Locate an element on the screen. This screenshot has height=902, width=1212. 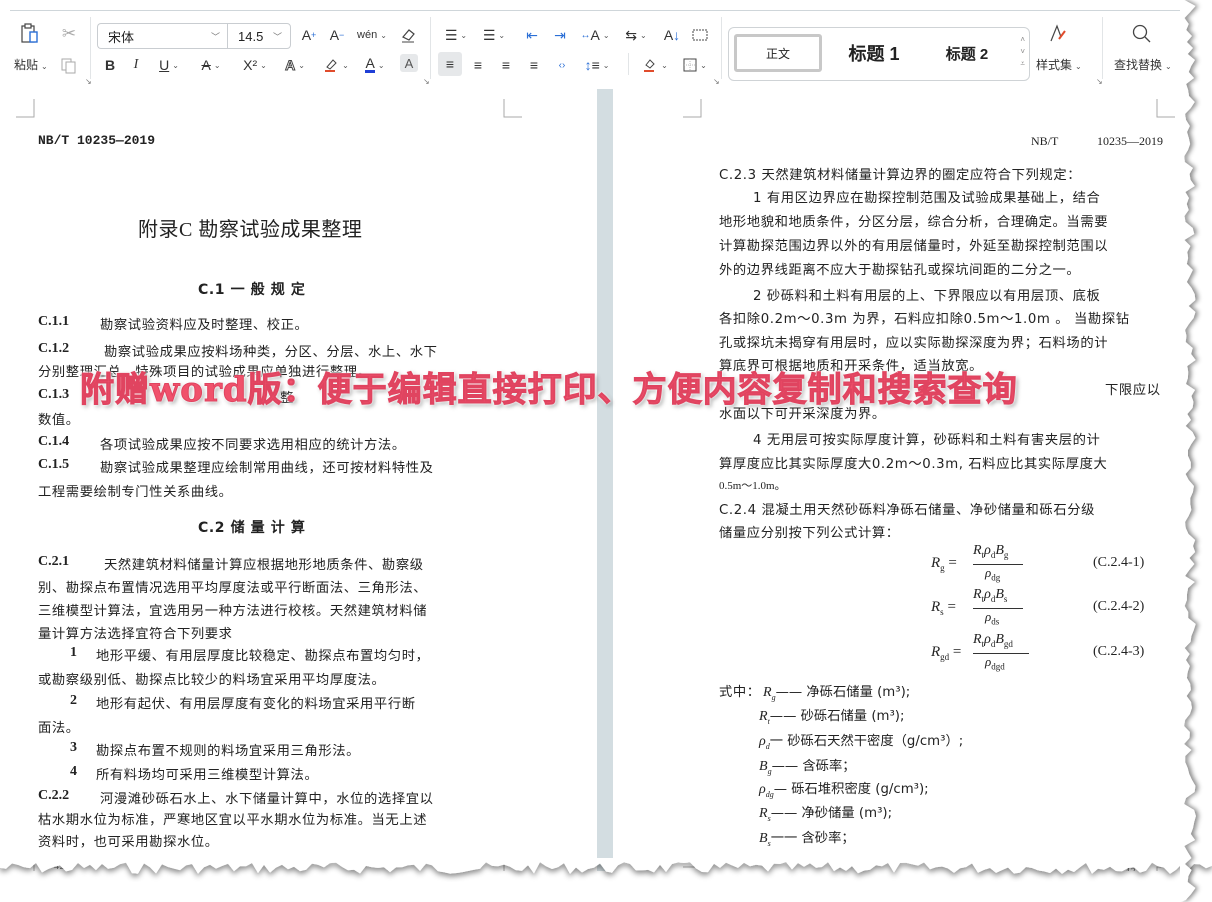
definition-row: ρd一 砂砾石天然干密度（g/cm³）; is located at coordinates (861, 740).